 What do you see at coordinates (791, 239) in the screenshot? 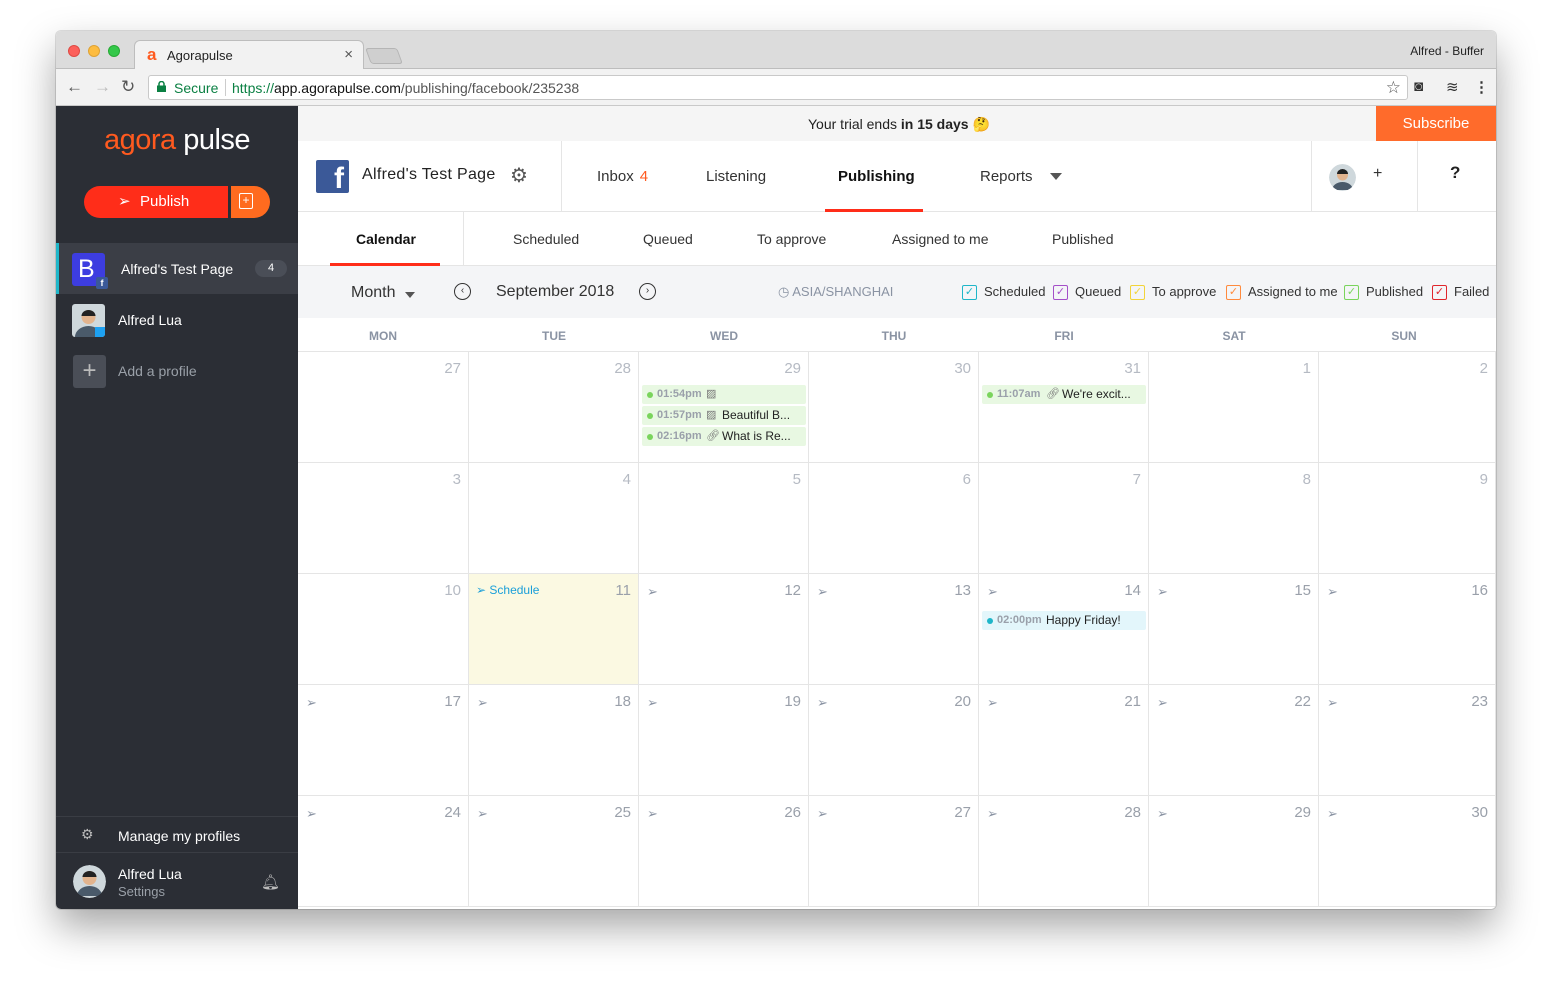
I see `tab-to-approve: To approve` at bounding box center [791, 239].